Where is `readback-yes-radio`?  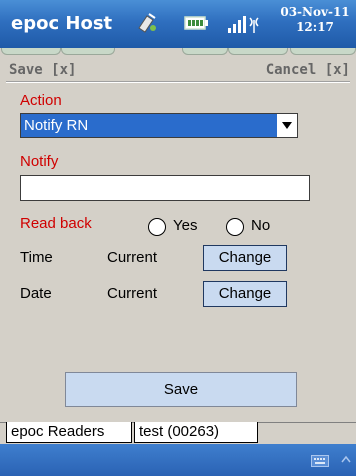 readback-yes-radio is located at coordinates (157, 227).